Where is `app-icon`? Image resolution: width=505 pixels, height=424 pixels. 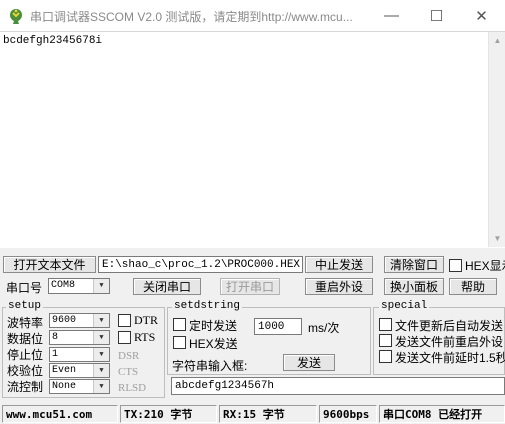 app-icon is located at coordinates (16, 16).